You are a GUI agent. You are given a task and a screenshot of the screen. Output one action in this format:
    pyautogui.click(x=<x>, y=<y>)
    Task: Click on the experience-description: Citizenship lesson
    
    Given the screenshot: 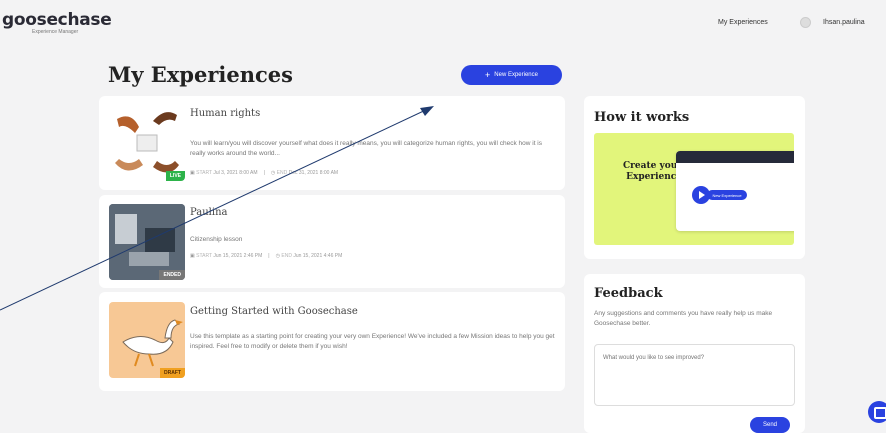 What is the action you would take?
    pyautogui.click(x=216, y=239)
    